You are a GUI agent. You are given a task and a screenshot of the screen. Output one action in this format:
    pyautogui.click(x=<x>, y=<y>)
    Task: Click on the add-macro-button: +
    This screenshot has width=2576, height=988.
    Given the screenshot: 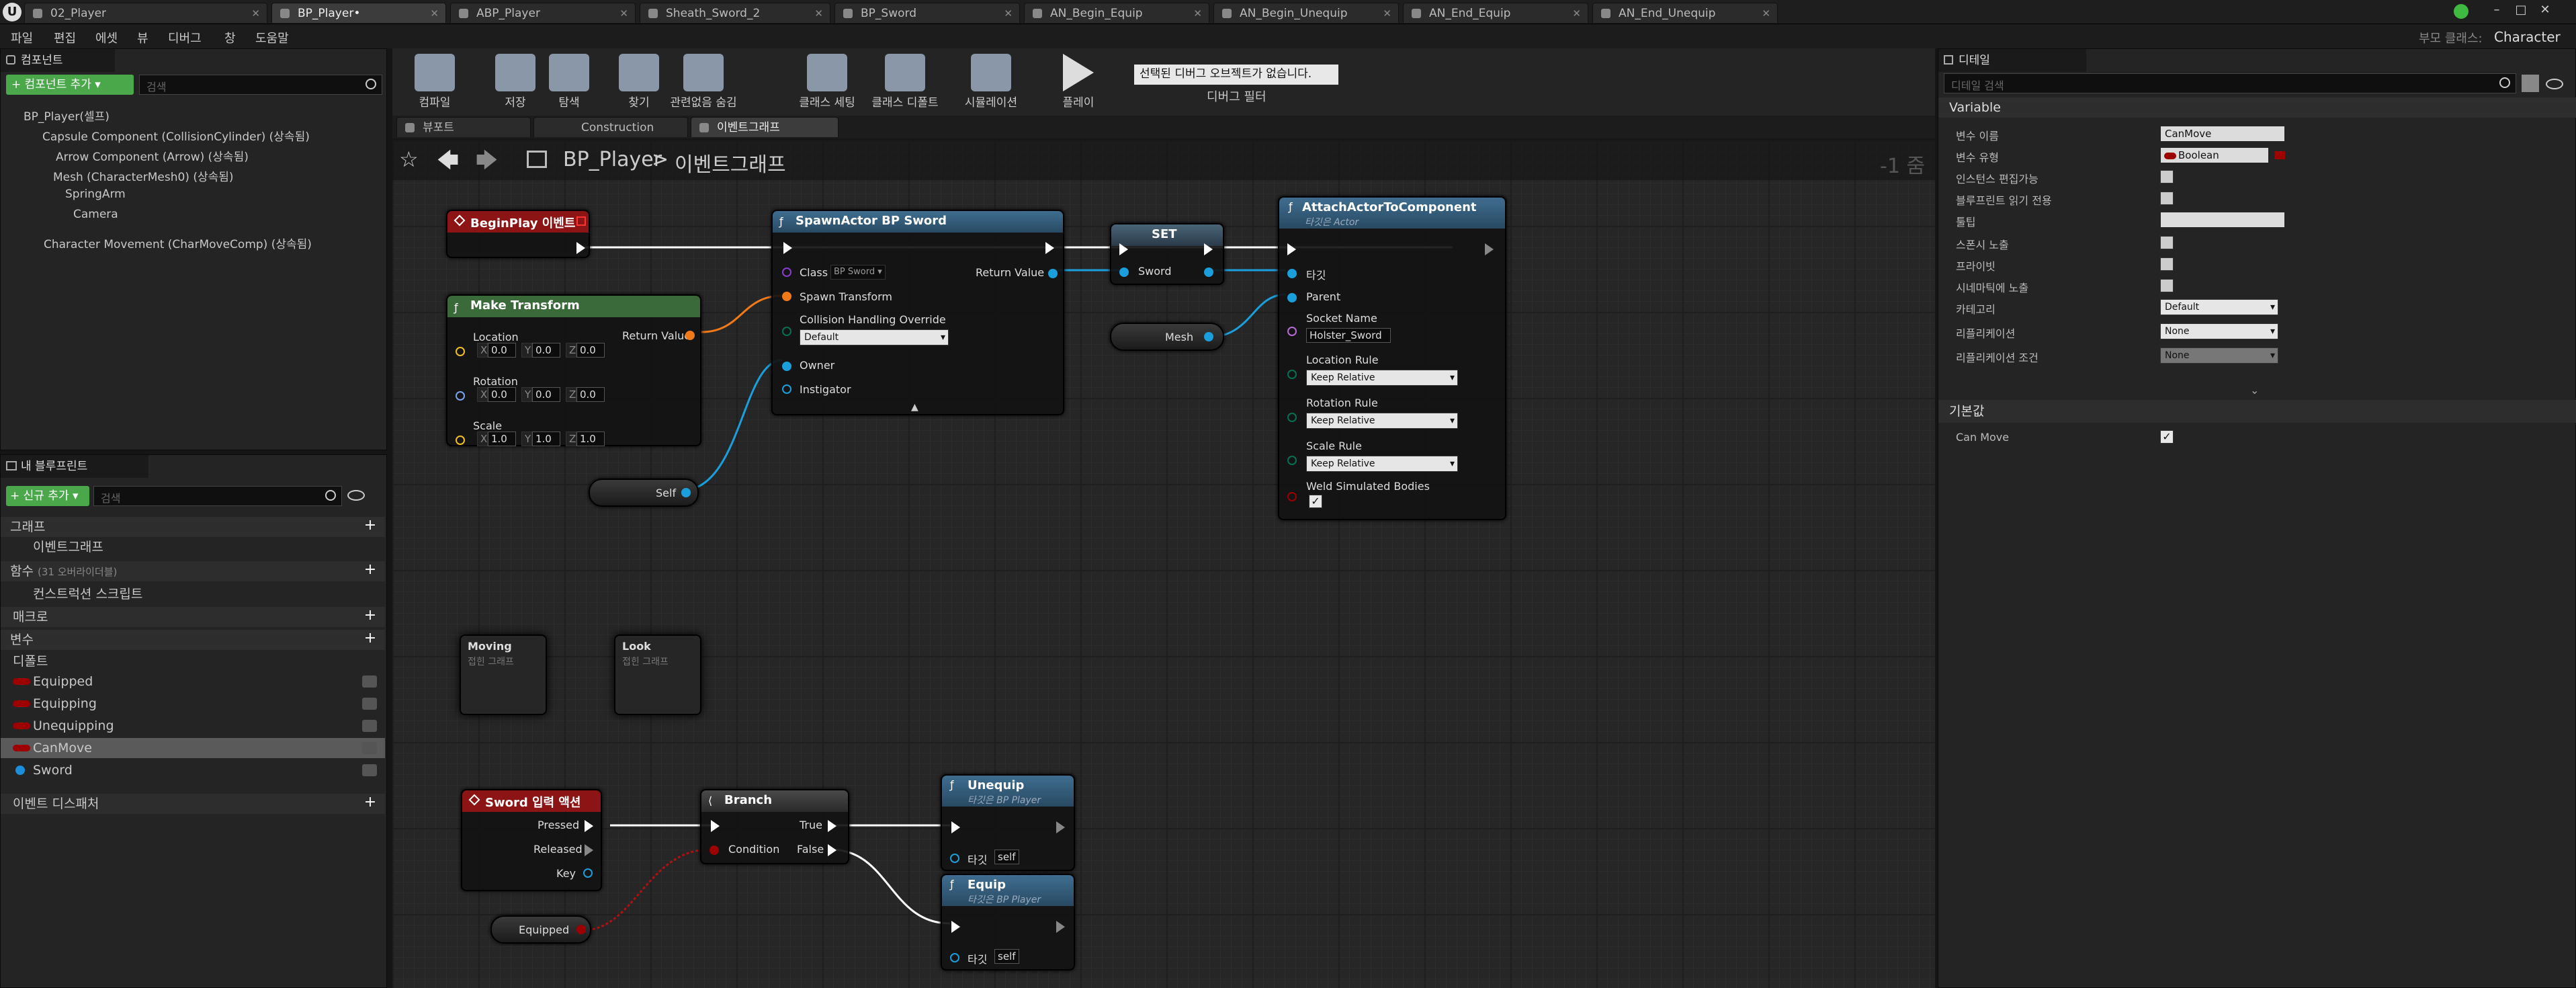 What is the action you would take?
    pyautogui.click(x=370, y=615)
    